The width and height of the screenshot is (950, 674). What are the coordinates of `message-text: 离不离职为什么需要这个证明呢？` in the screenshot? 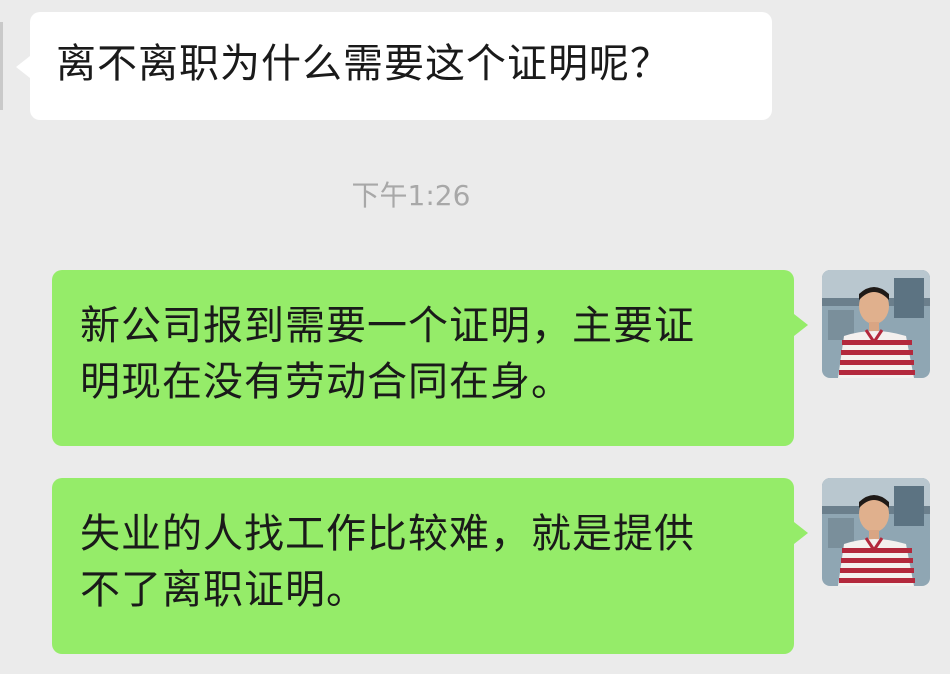 It's located at (363, 64).